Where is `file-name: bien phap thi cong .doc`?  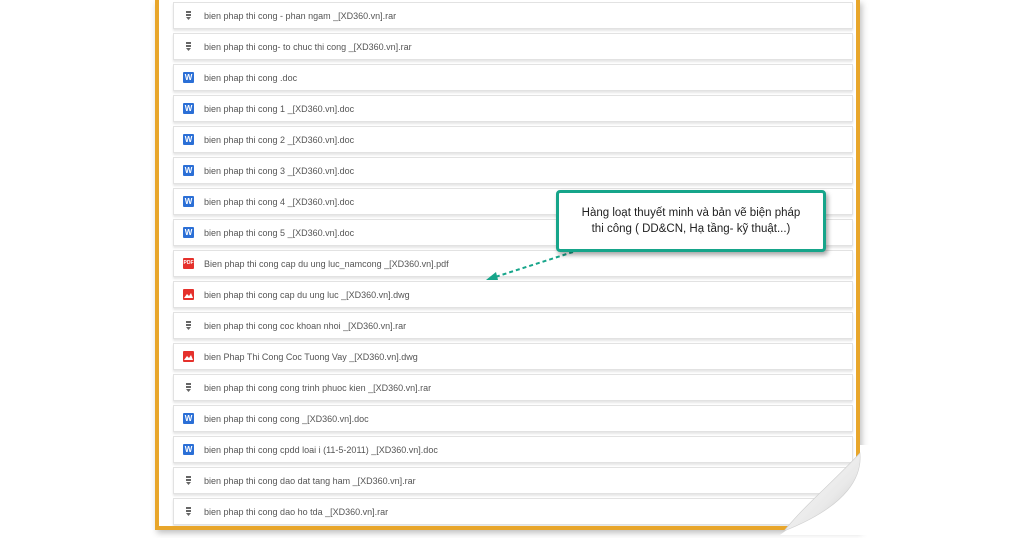 file-name: bien phap thi cong .doc is located at coordinates (251, 77).